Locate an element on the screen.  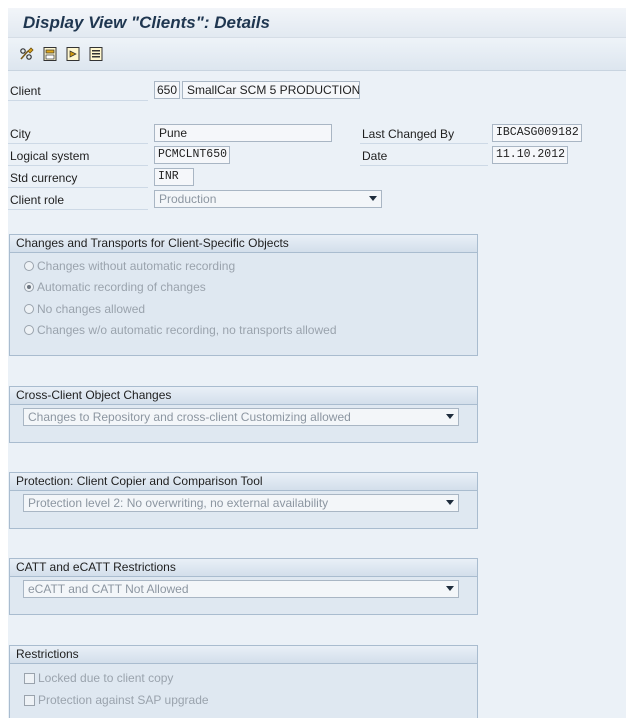
checkbox-locked-client-copy: Locked due to client copy is located at coordinates (98, 678).